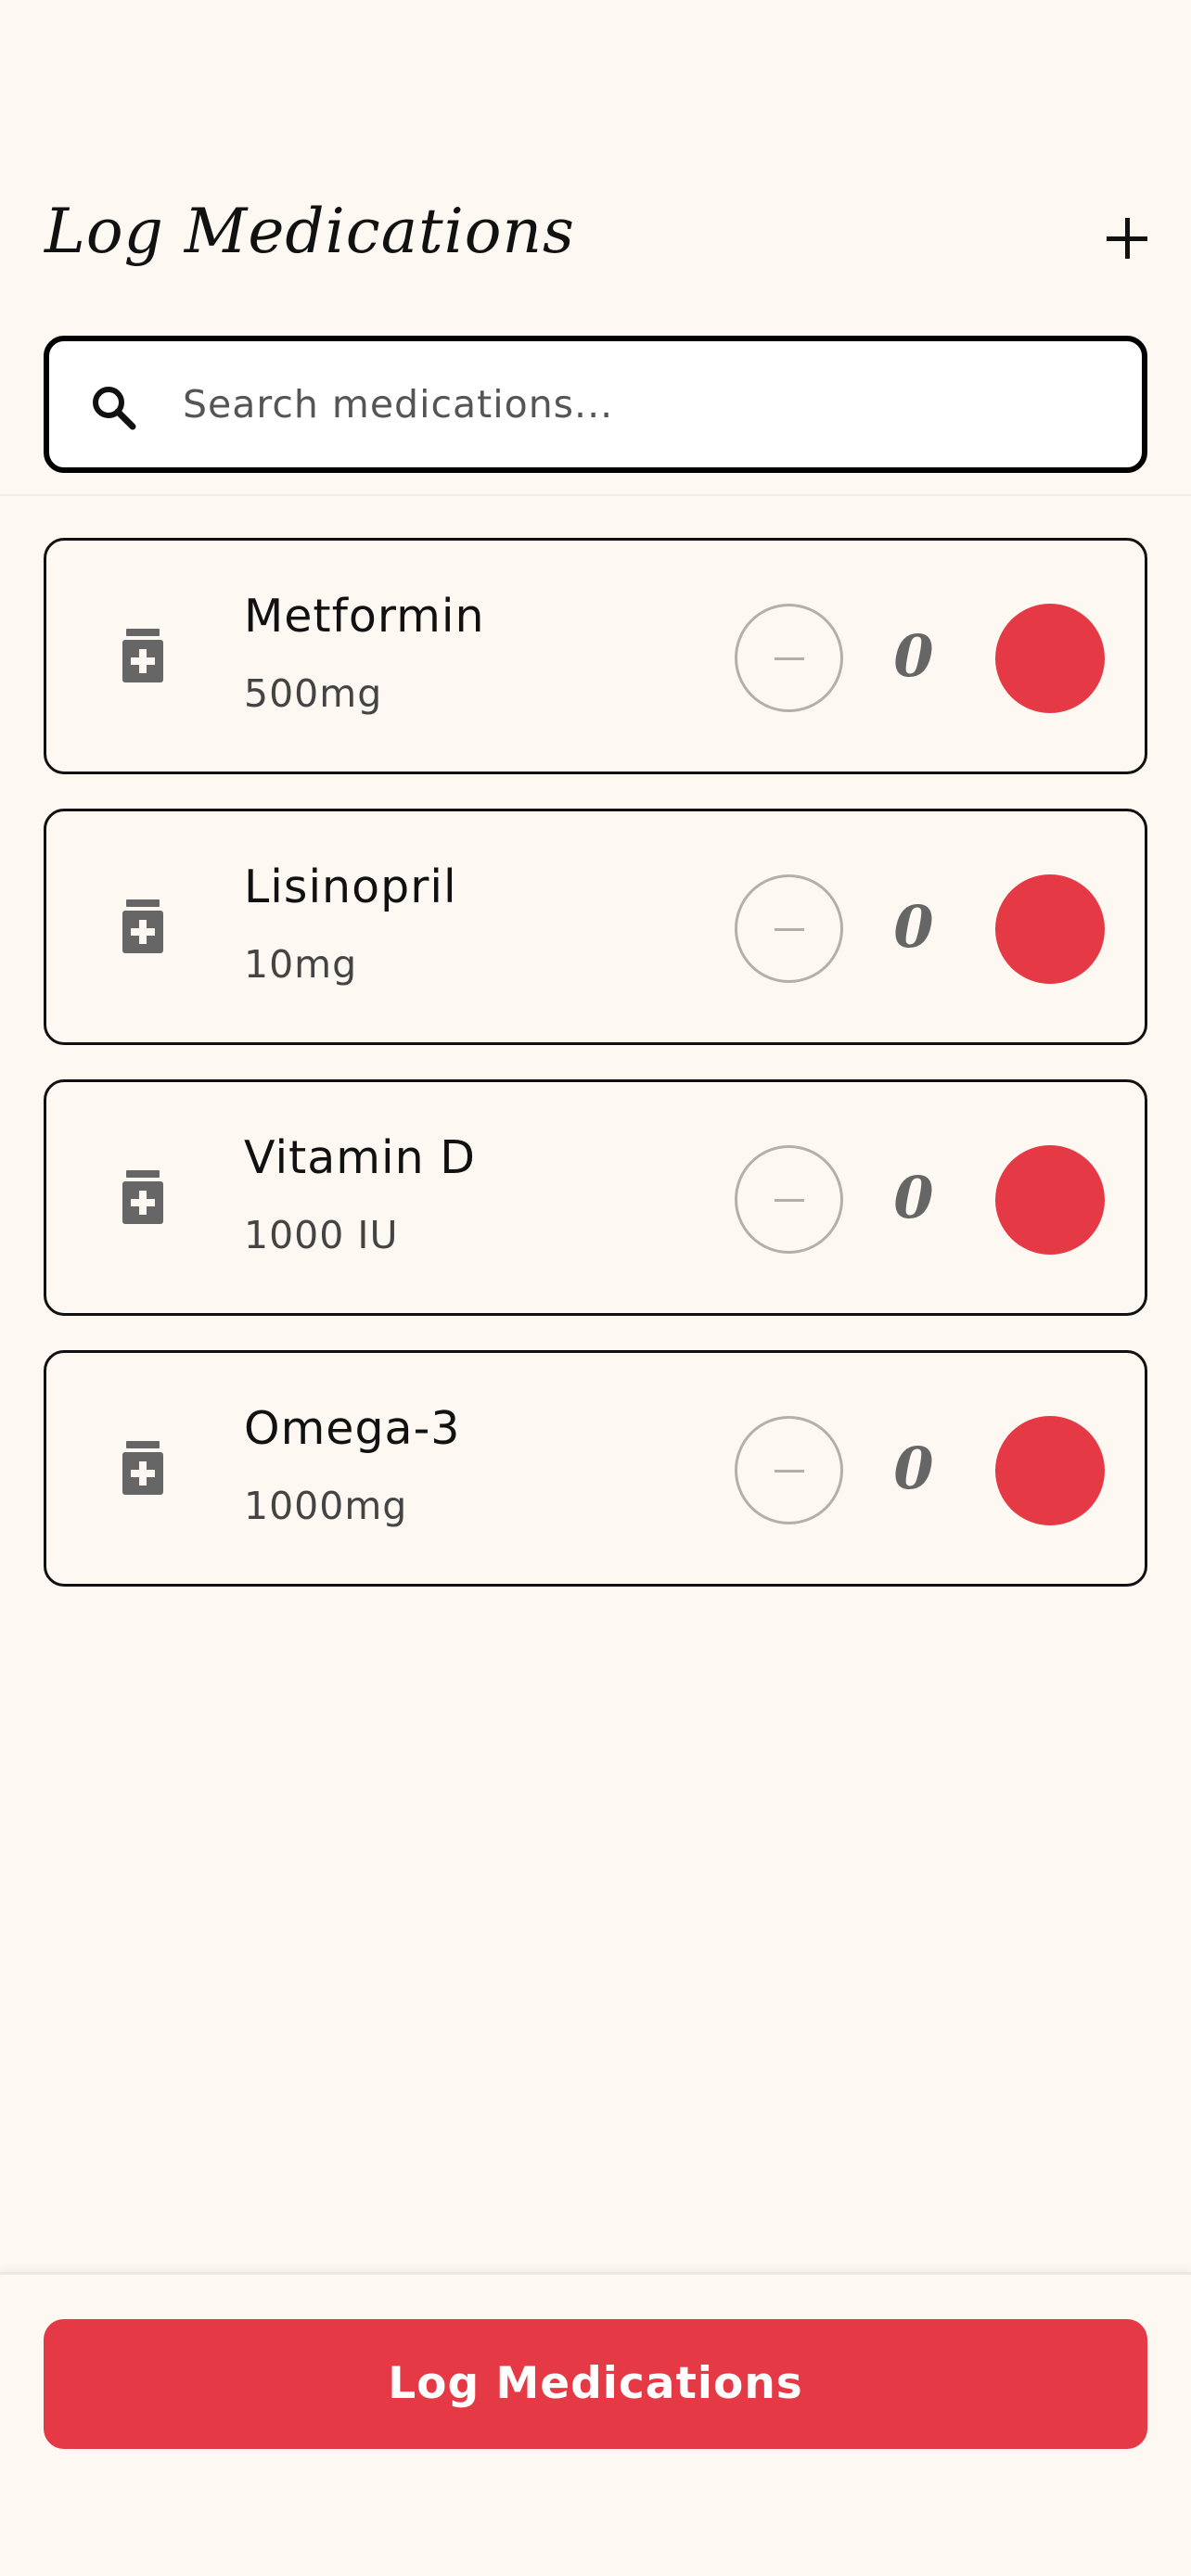  I want to click on medication-name: Vitamin D, so click(360, 1157).